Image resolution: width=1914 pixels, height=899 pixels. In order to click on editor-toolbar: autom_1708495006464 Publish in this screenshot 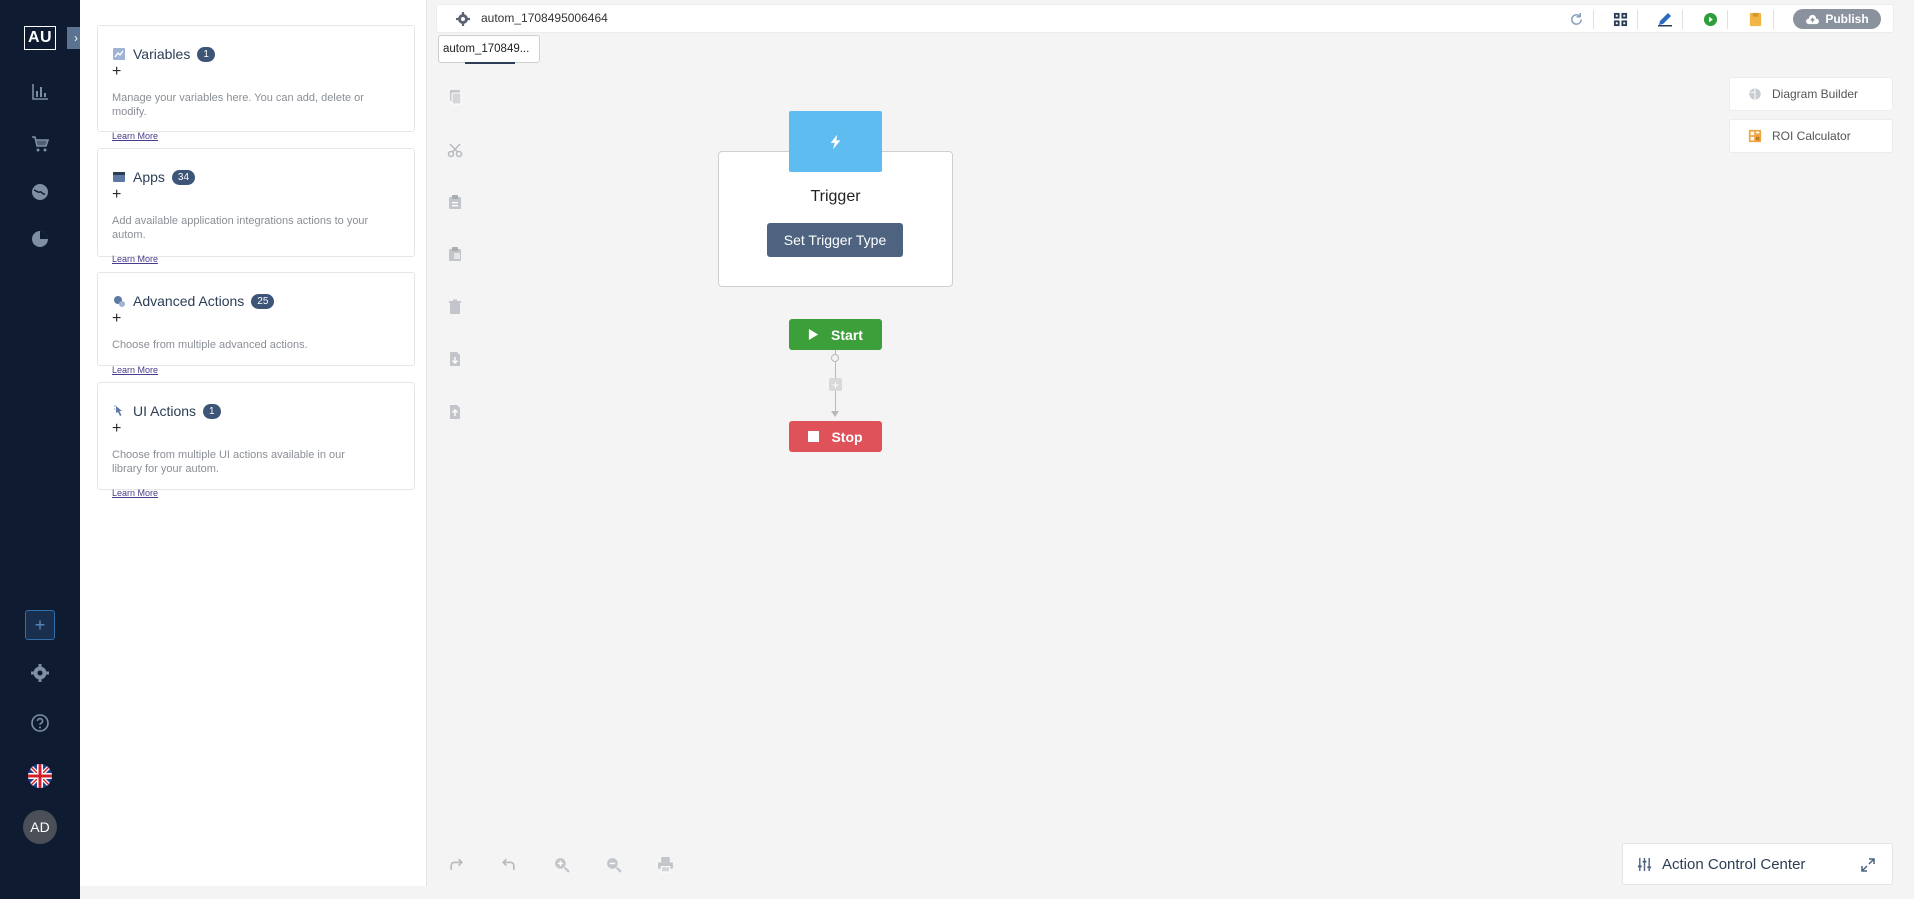, I will do `click(1165, 18)`.